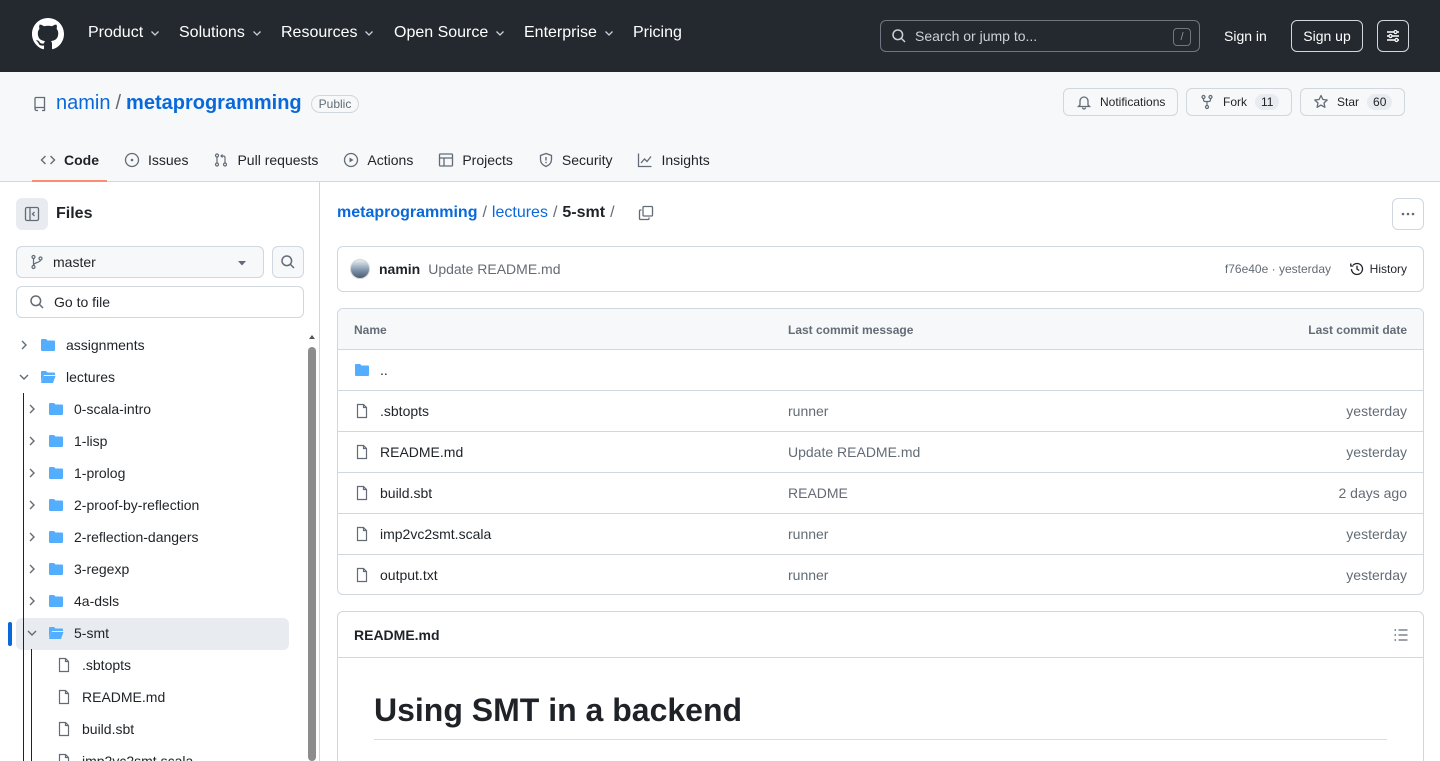  What do you see at coordinates (407, 213) in the screenshot?
I see `breadcrumb-root-link: metaprogramming` at bounding box center [407, 213].